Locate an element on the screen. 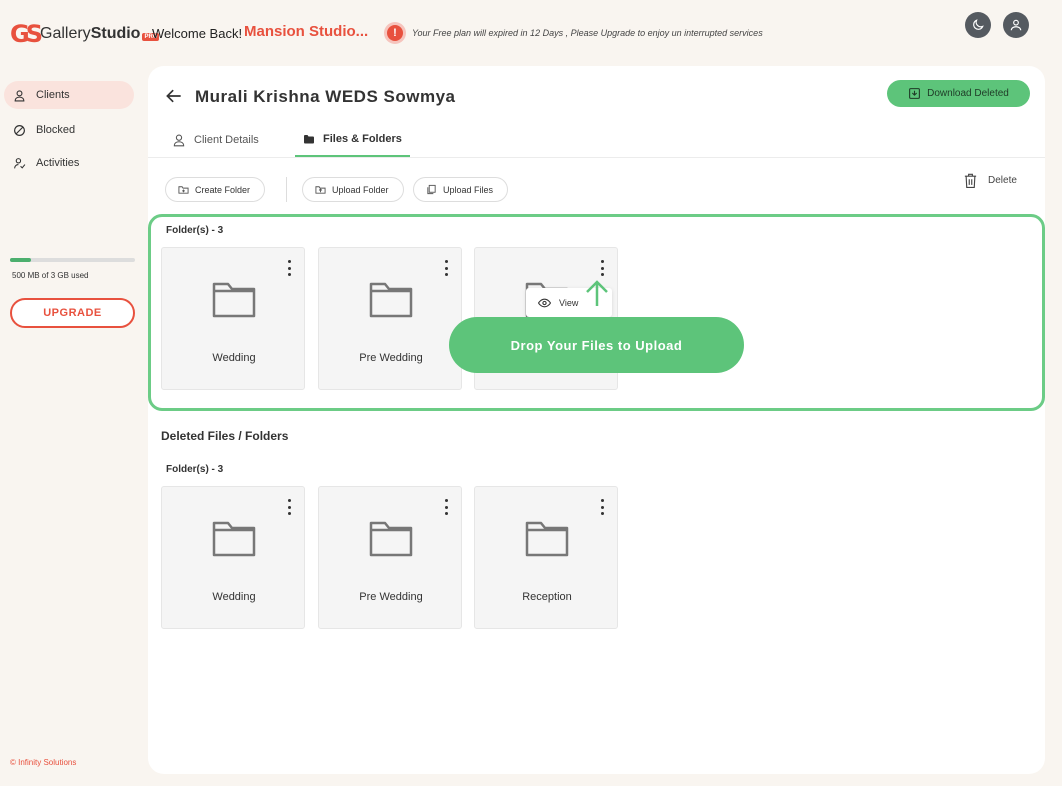 Image resolution: width=1062 pixels, height=786 pixels. sidebar-item-activities: Activities is located at coordinates (69, 163).